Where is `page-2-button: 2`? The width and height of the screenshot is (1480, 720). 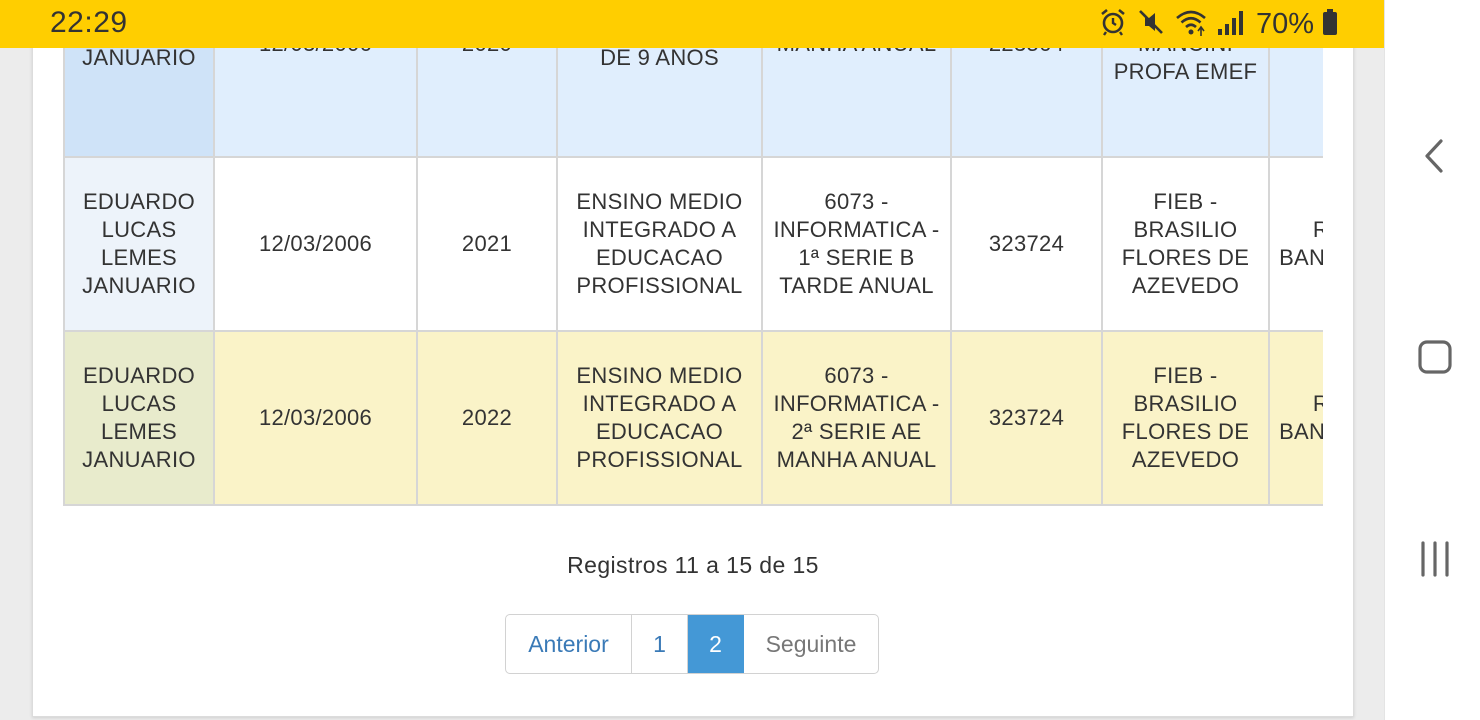 page-2-button: 2 is located at coordinates (716, 644).